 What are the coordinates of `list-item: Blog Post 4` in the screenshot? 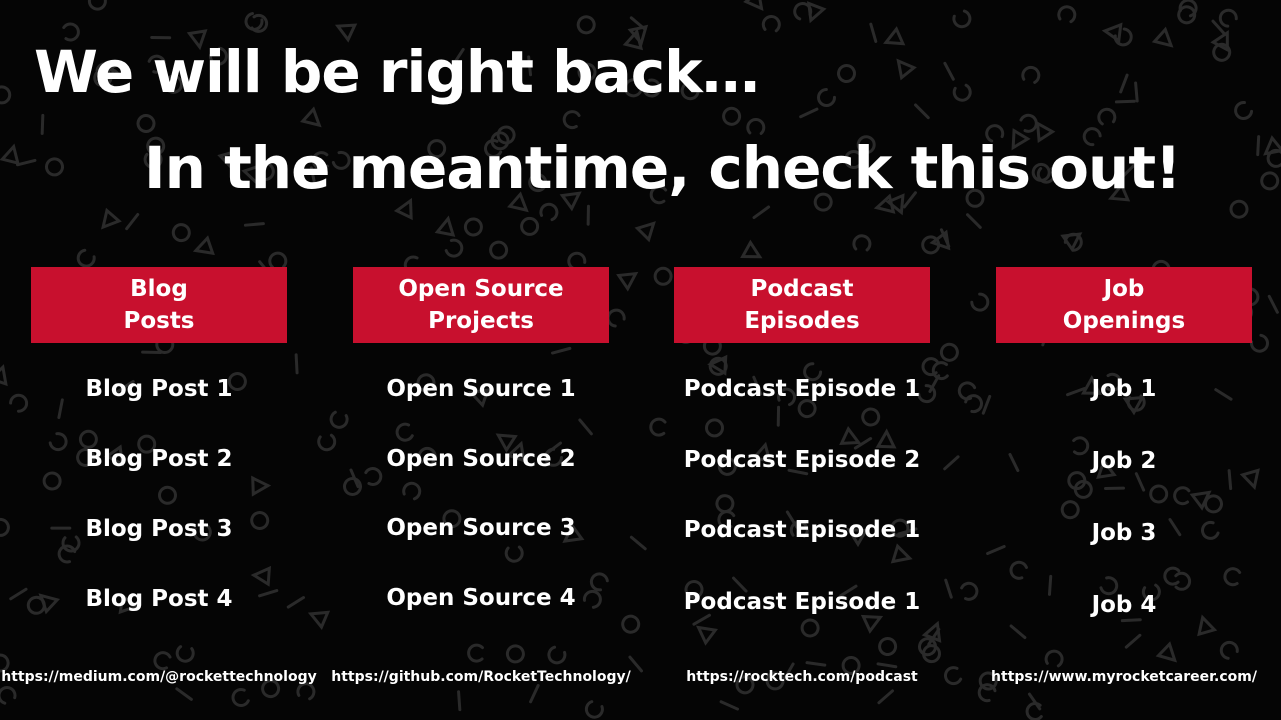 It's located at (159, 599).